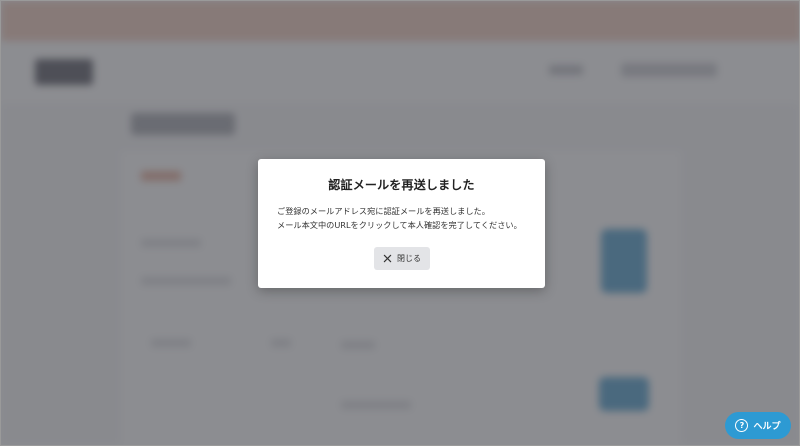  I want to click on help-button-label: ヘルプ, so click(767, 427).